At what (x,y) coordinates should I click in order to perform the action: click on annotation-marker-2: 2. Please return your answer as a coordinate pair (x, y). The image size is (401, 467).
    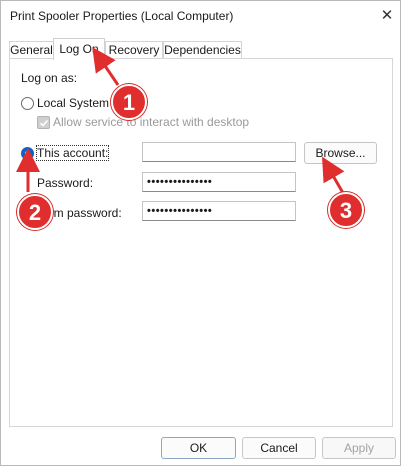
    Looking at the image, I should click on (35, 212).